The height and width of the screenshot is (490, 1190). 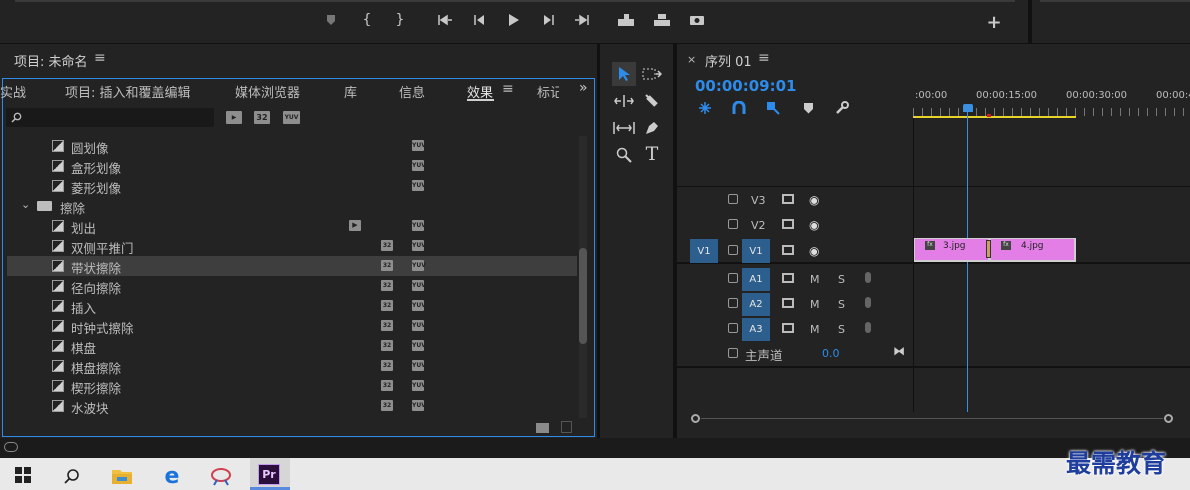 I want to click on 32bit-filter-button: 32, so click(x=262, y=117).